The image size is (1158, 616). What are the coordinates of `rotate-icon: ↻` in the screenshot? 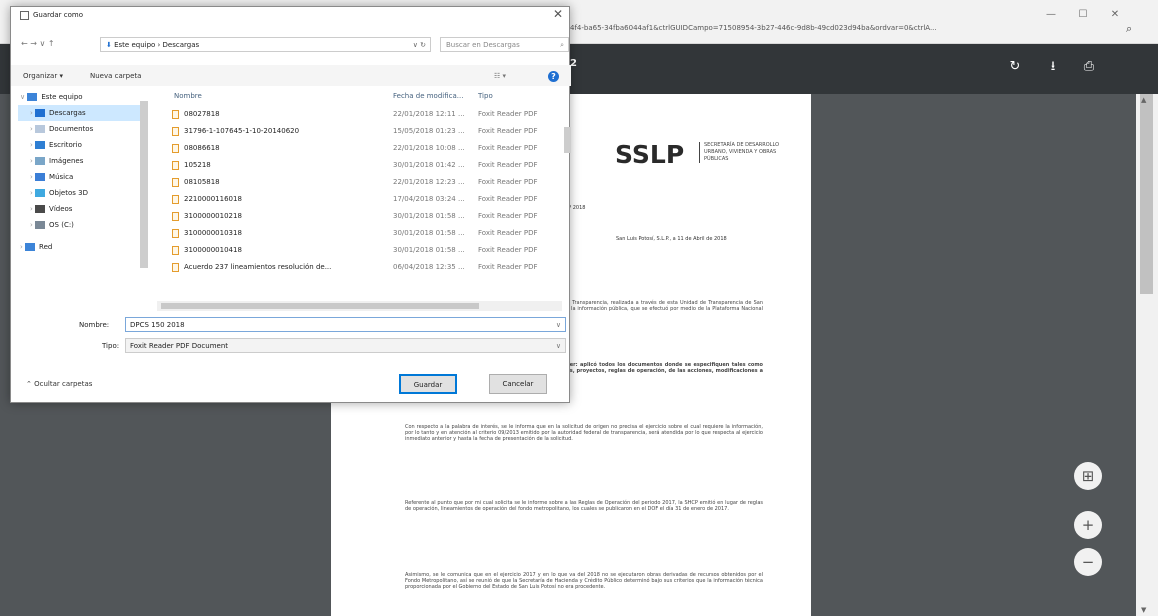 It's located at (1015, 67).